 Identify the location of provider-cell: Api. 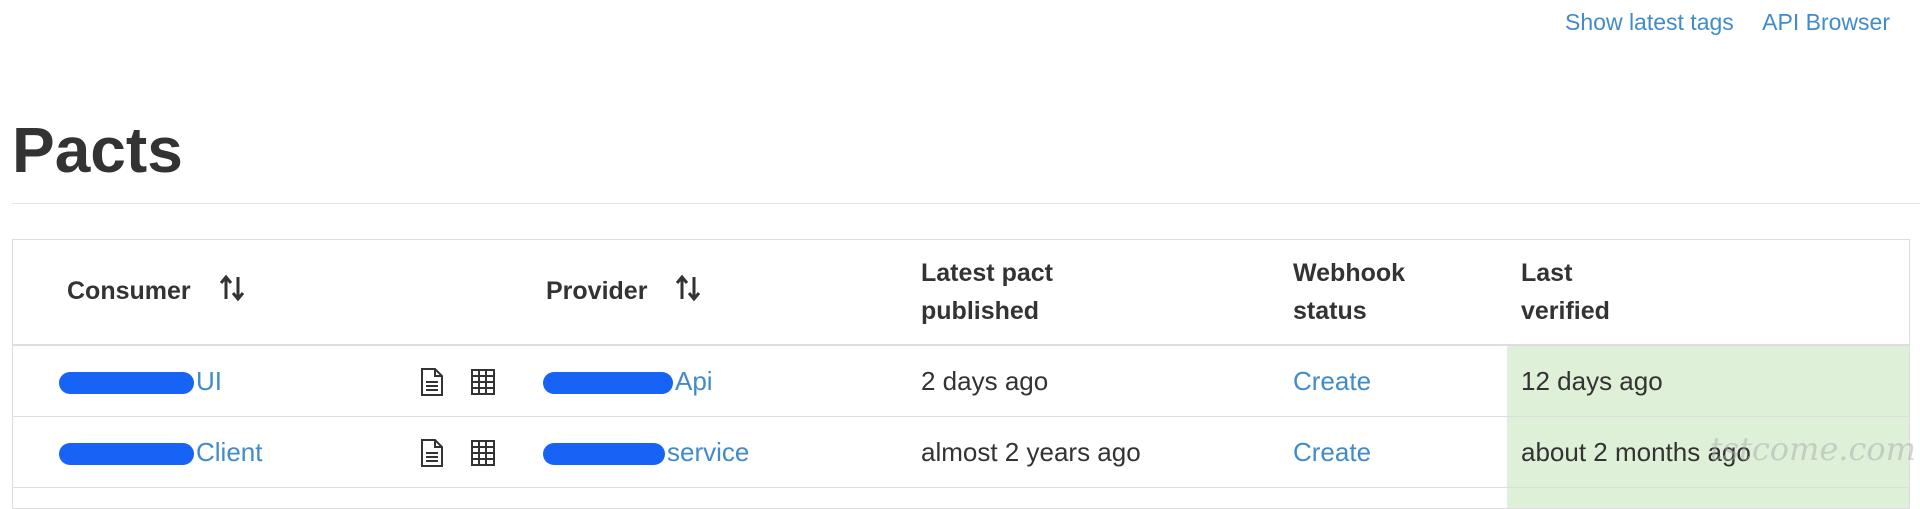
(720, 381).